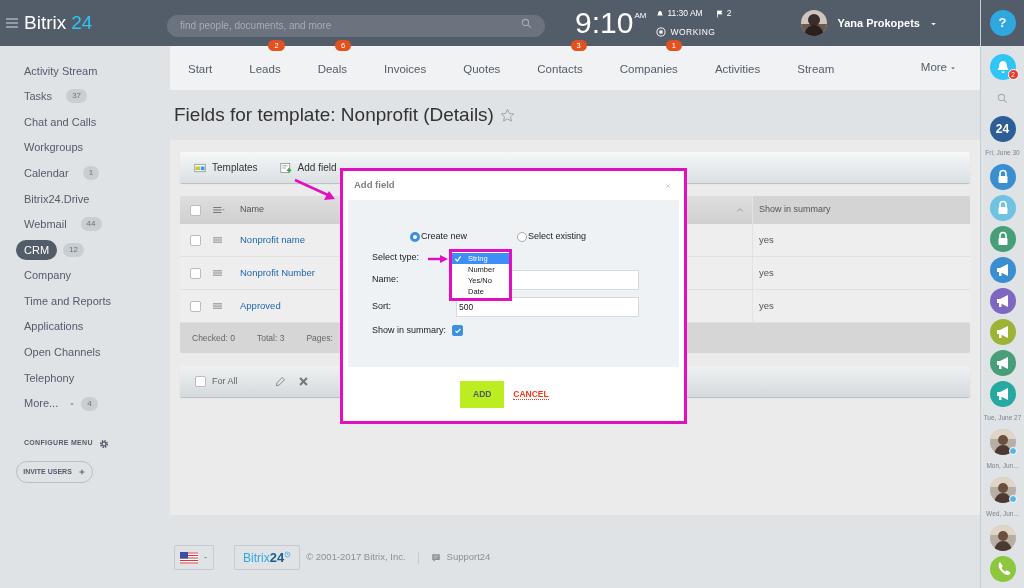  I want to click on logo-badge: 24, so click(1002, 129).